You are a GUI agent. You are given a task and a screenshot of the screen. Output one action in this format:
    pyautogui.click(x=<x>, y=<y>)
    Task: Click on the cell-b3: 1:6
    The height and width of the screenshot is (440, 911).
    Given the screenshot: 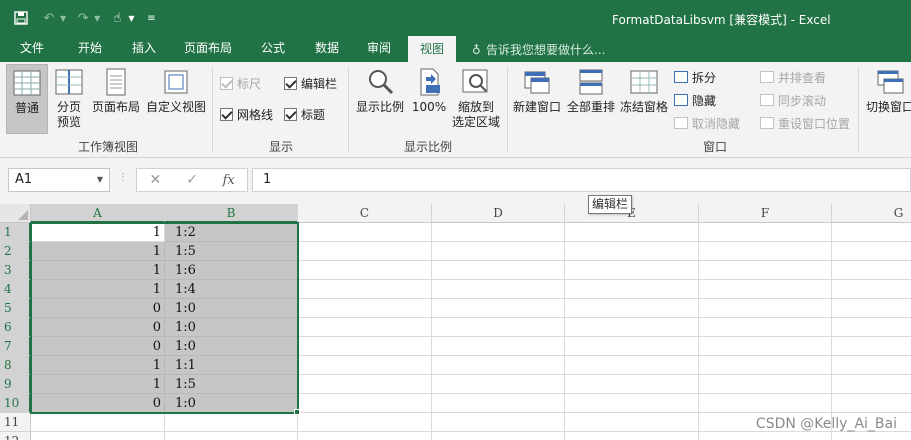 What is the action you would take?
    pyautogui.click(x=231, y=270)
    